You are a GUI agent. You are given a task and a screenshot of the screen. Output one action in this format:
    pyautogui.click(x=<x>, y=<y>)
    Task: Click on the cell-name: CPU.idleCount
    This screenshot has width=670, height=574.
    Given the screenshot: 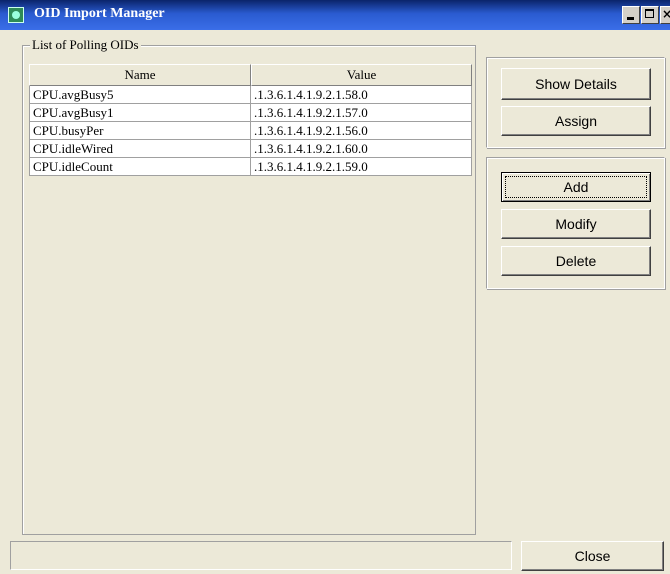 What is the action you would take?
    pyautogui.click(x=140, y=167)
    